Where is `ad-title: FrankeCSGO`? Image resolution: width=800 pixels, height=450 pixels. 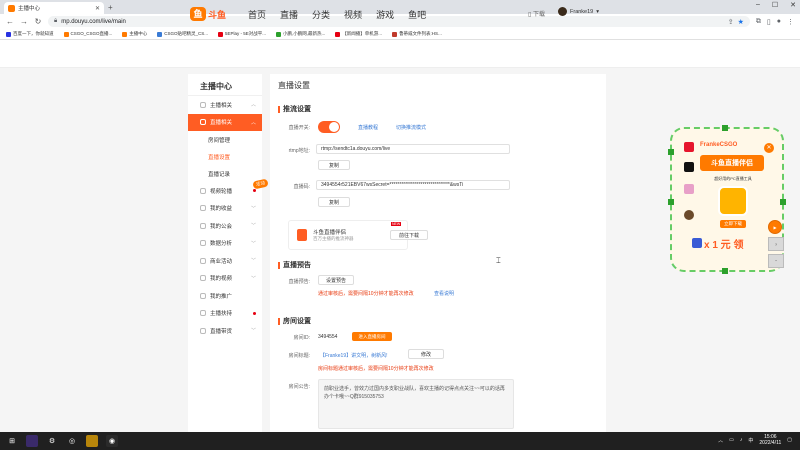
ad-title: FrankeCSGO is located at coordinates (719, 145).